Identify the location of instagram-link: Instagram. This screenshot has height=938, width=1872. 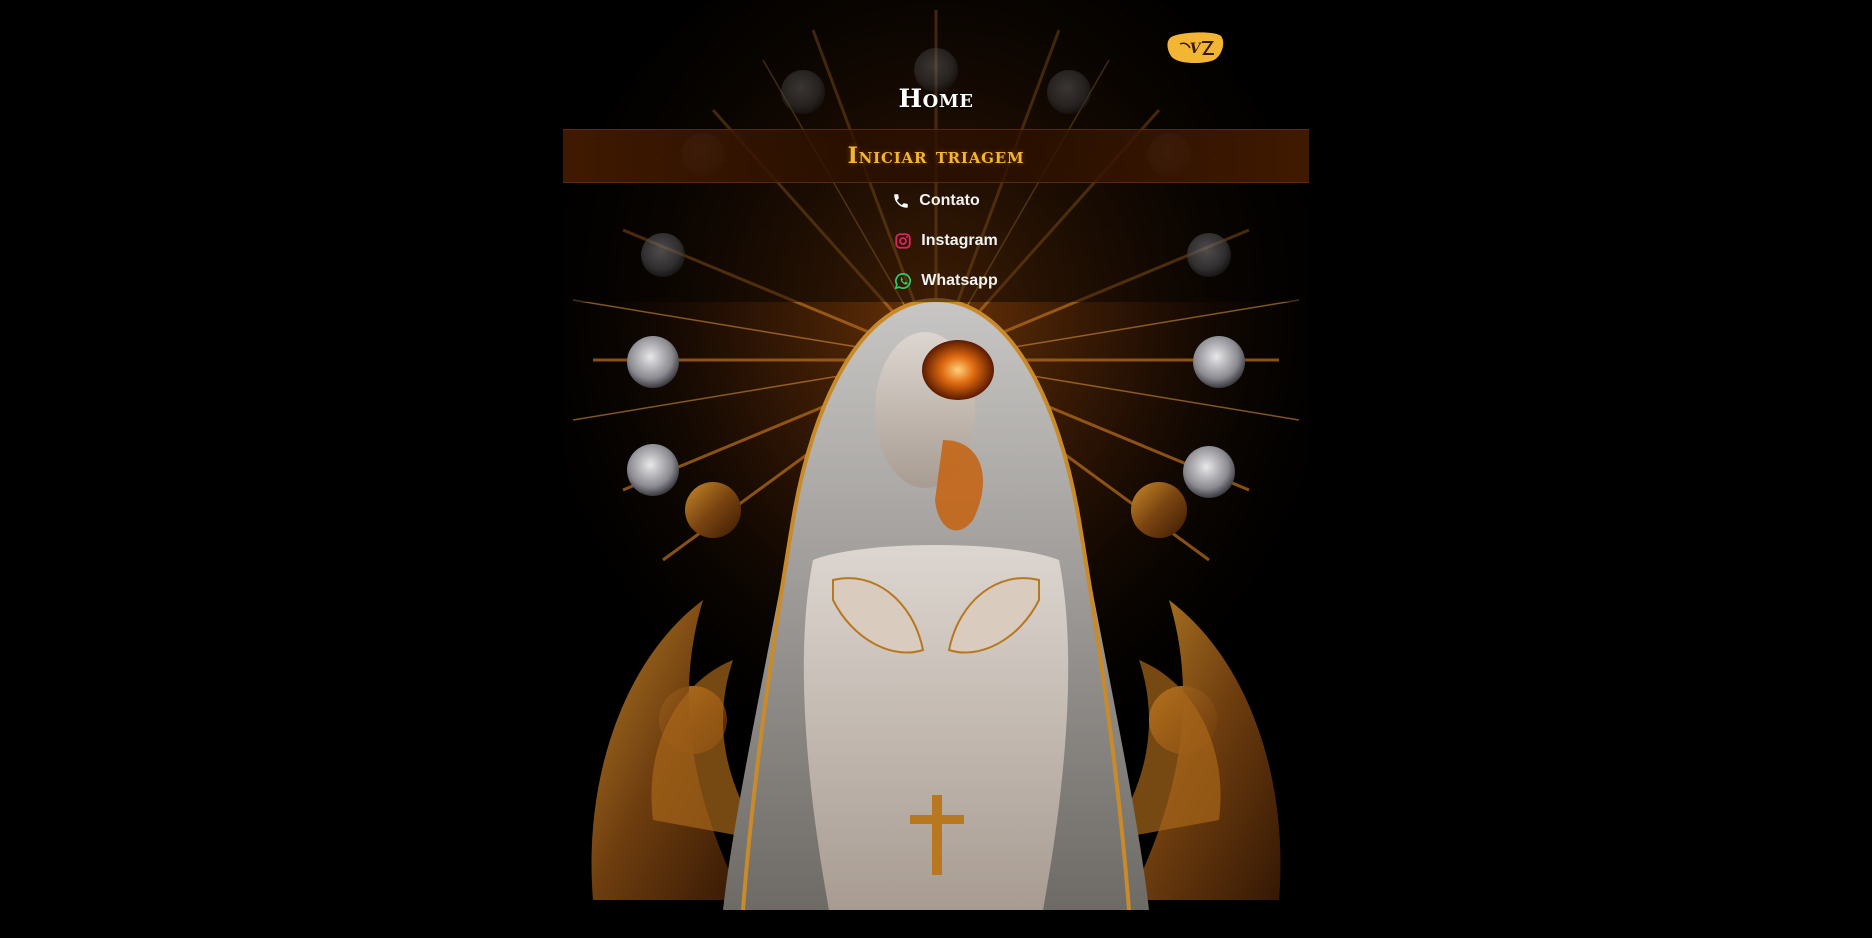
(946, 241).